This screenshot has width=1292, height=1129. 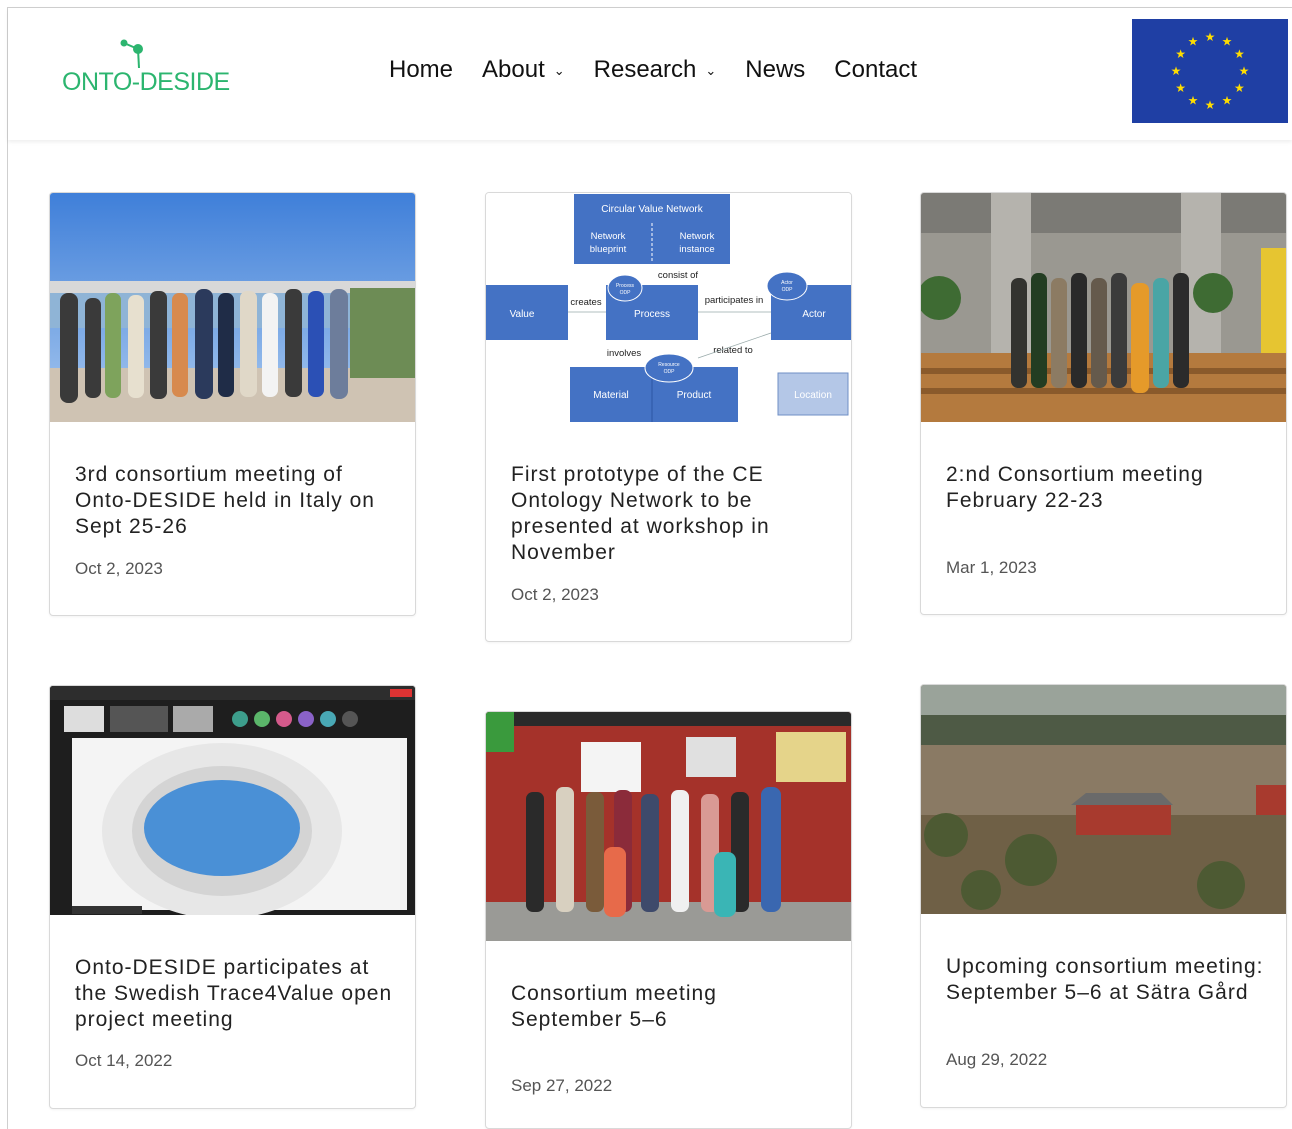 I want to click on logo-text: ONTO-DESIDE, so click(x=146, y=82).